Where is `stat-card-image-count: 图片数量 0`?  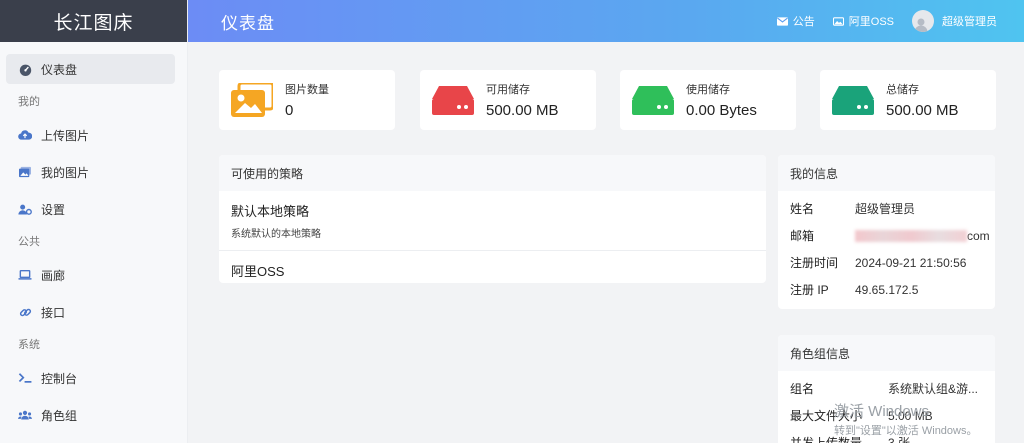
stat-card-image-count: 图片数量 0 is located at coordinates (307, 100).